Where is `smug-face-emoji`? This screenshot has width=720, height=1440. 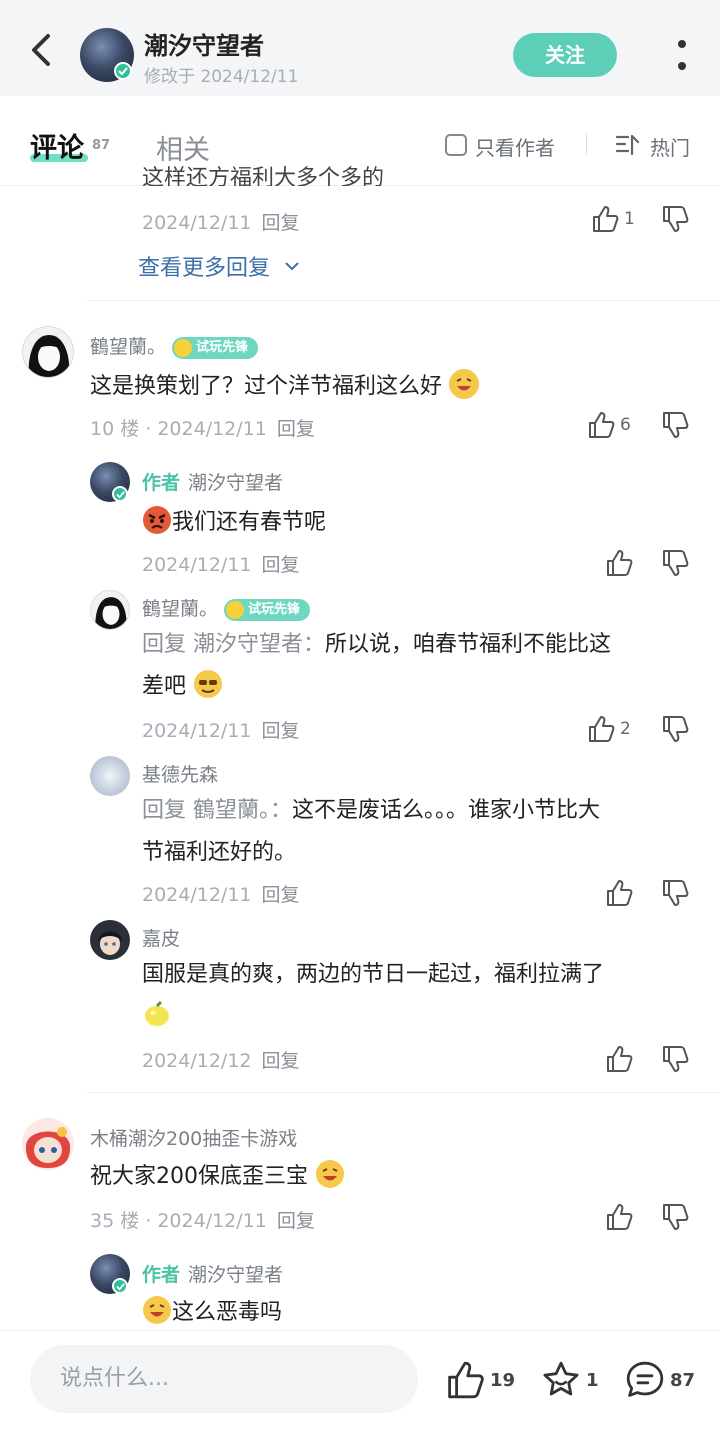
smug-face-emoji is located at coordinates (208, 684).